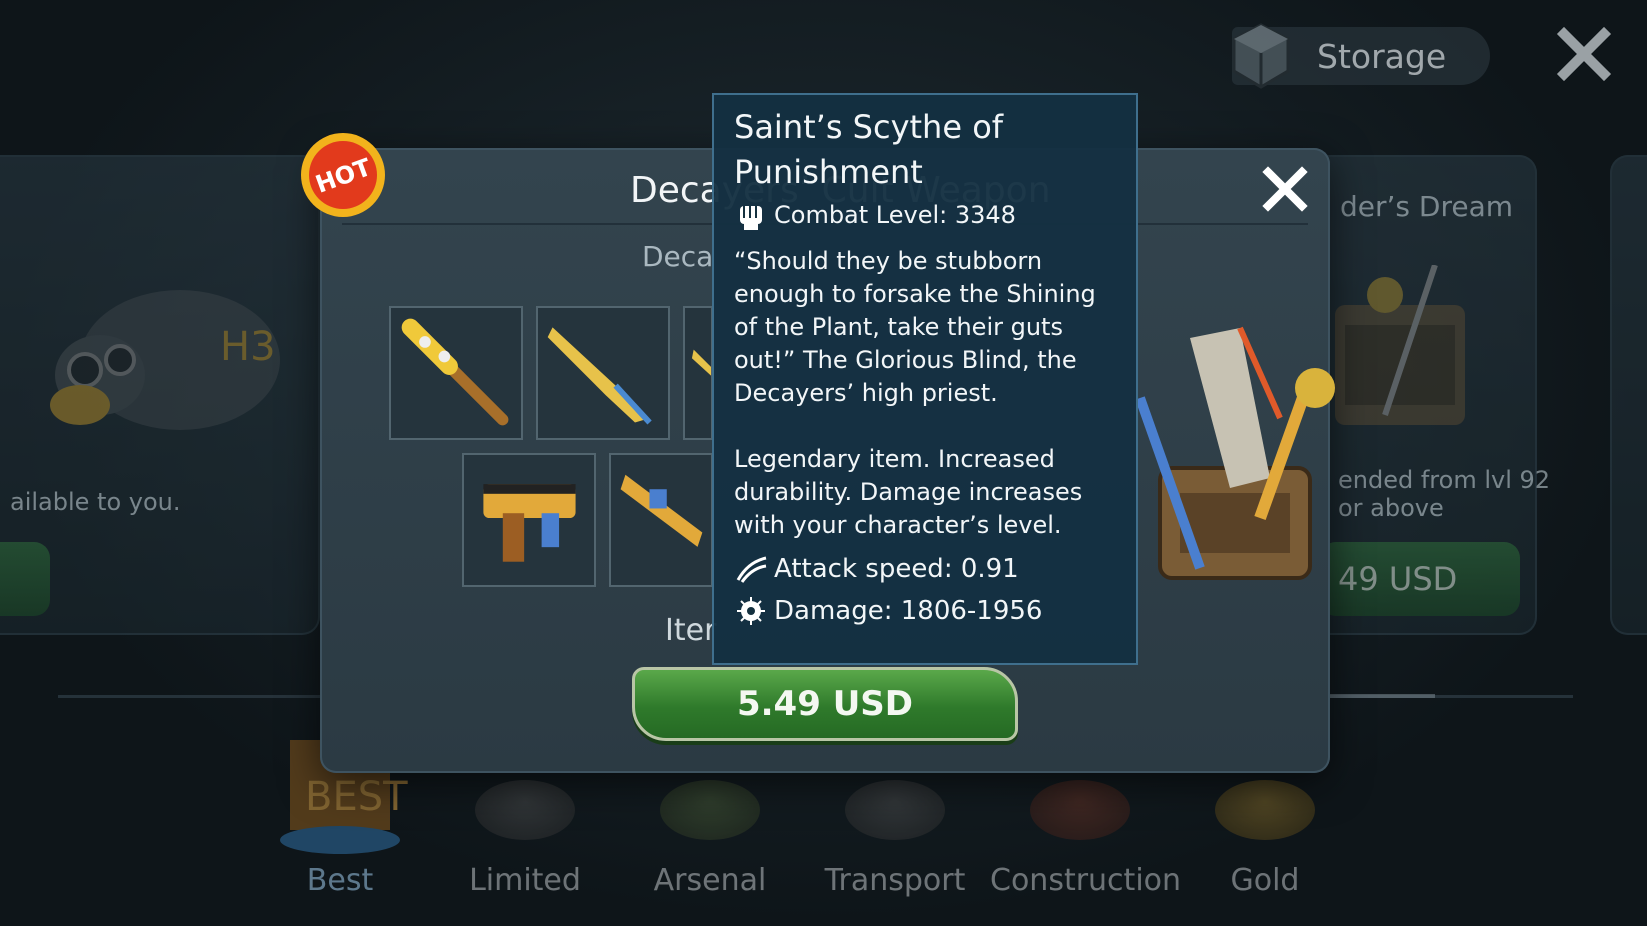 Image resolution: width=1647 pixels, height=926 pixels. Describe the element at coordinates (1628, 395) in the screenshot. I see `bg-card-far-right` at that location.